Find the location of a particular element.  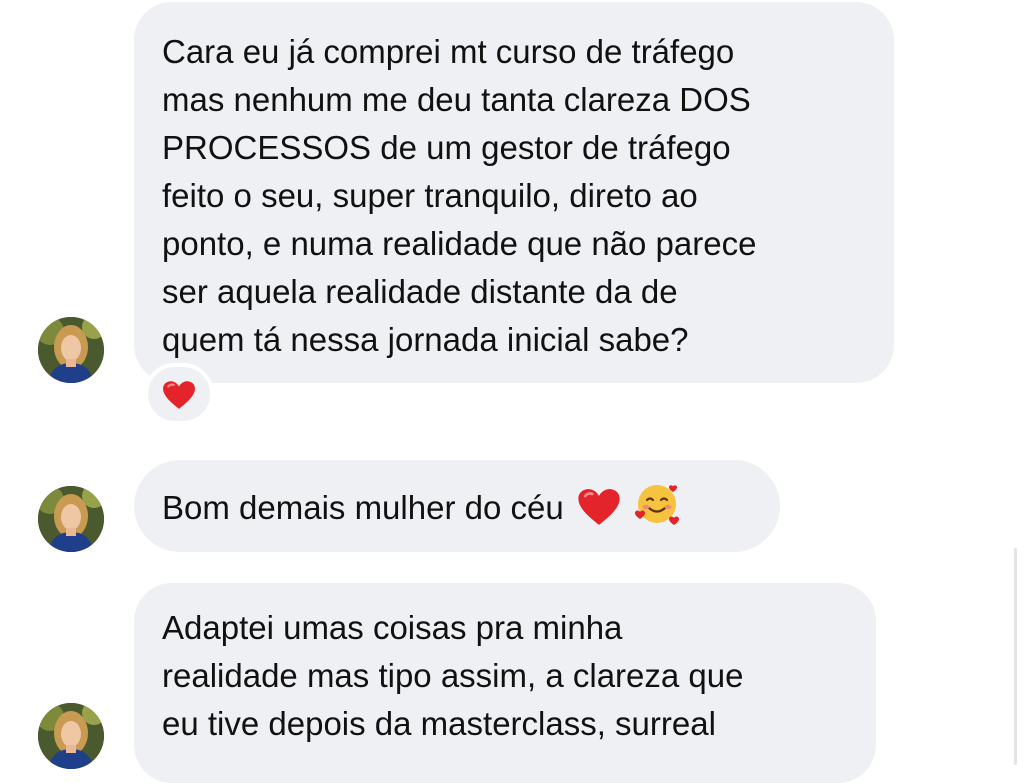

message-line: Cara eu já comprei mt curso de tráfego is located at coordinates (448, 51).